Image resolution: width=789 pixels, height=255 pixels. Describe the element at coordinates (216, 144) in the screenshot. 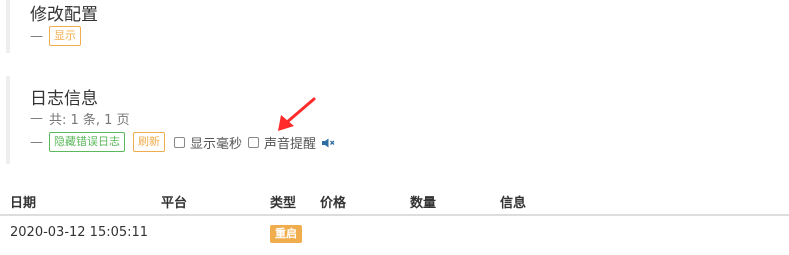

I see `show-ms-label: 显示毫秒` at that location.